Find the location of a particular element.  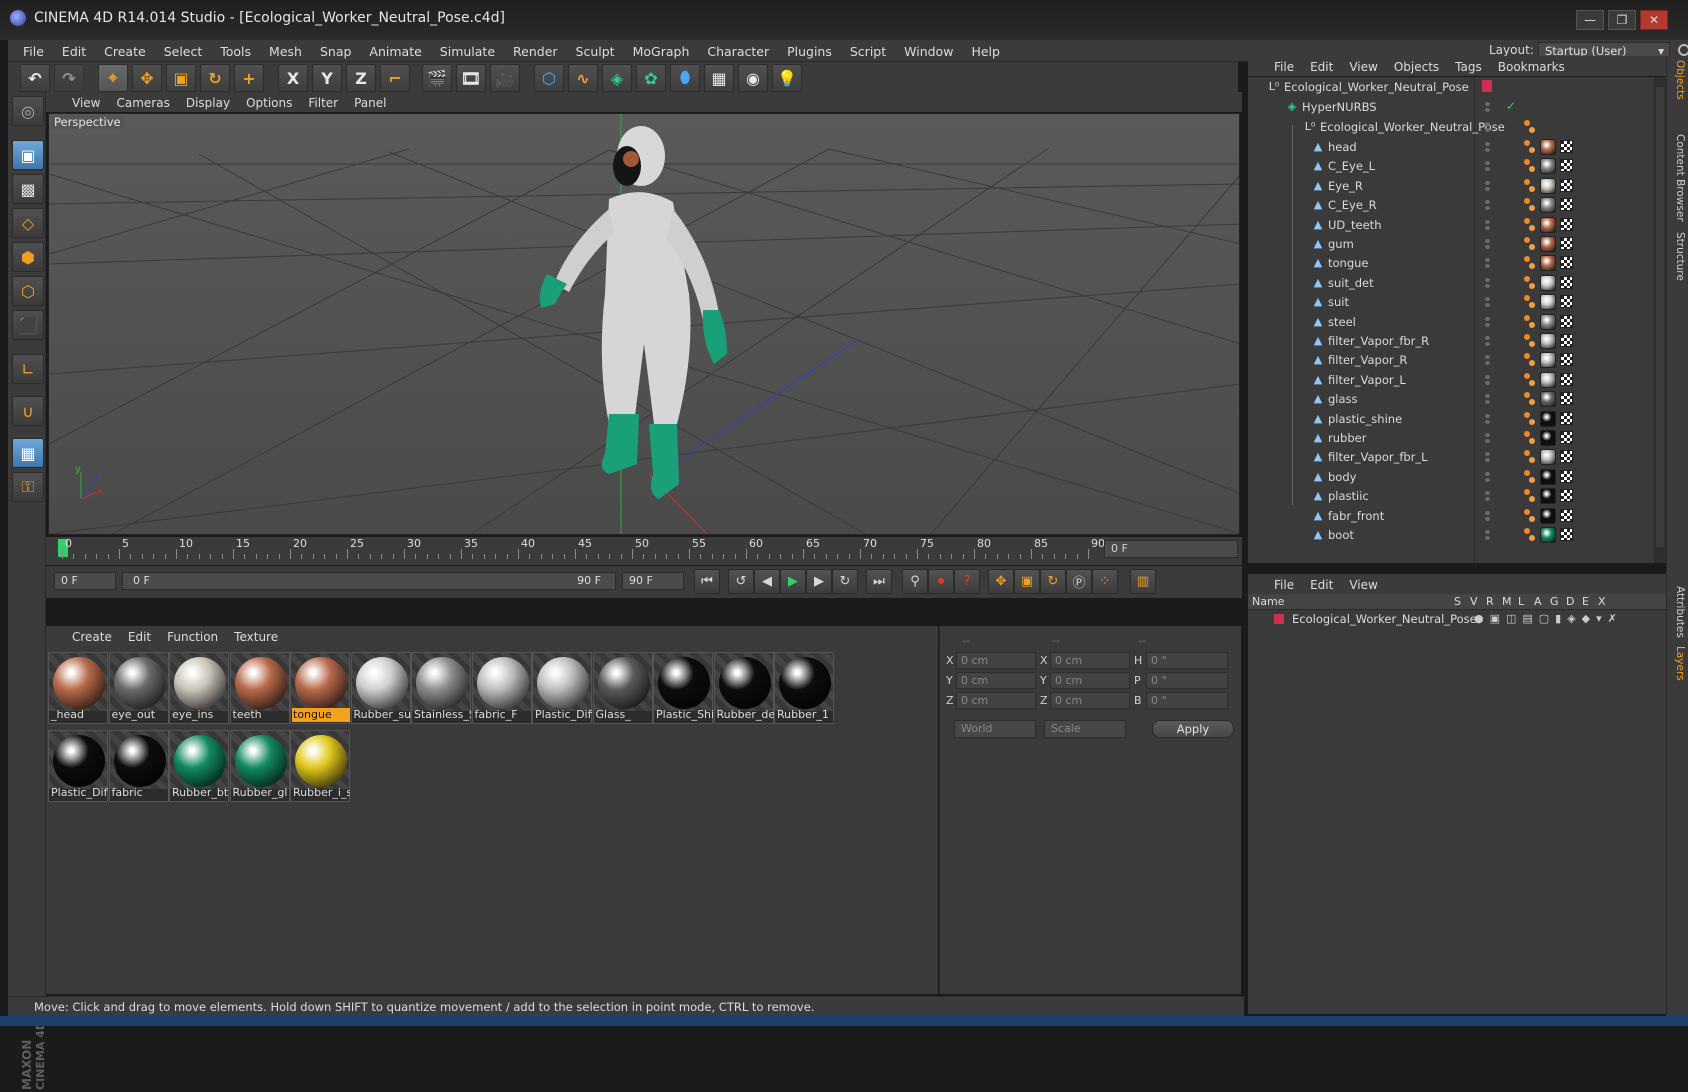

layer-menu-view: View is located at coordinates (1363, 585).